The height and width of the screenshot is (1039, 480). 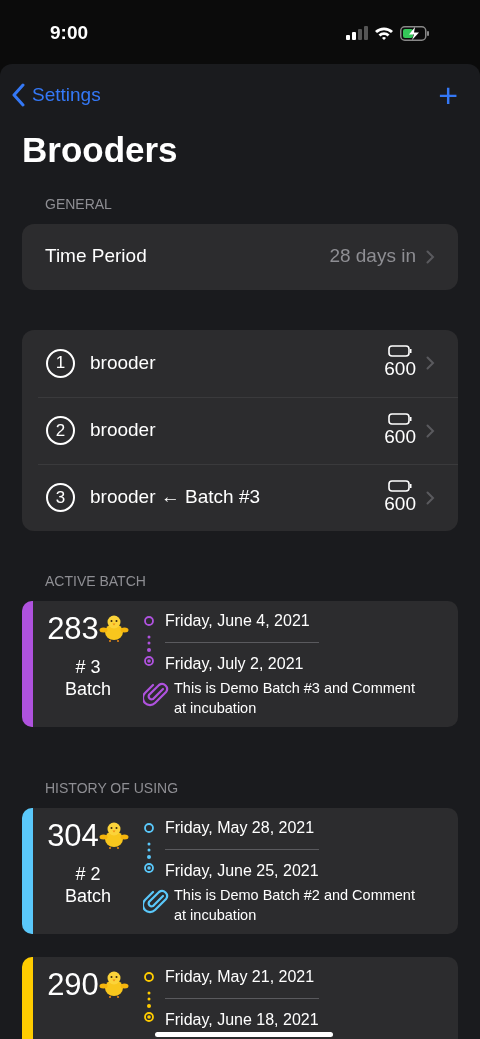 What do you see at coordinates (100, 150) in the screenshot?
I see `page-title: Brooders` at bounding box center [100, 150].